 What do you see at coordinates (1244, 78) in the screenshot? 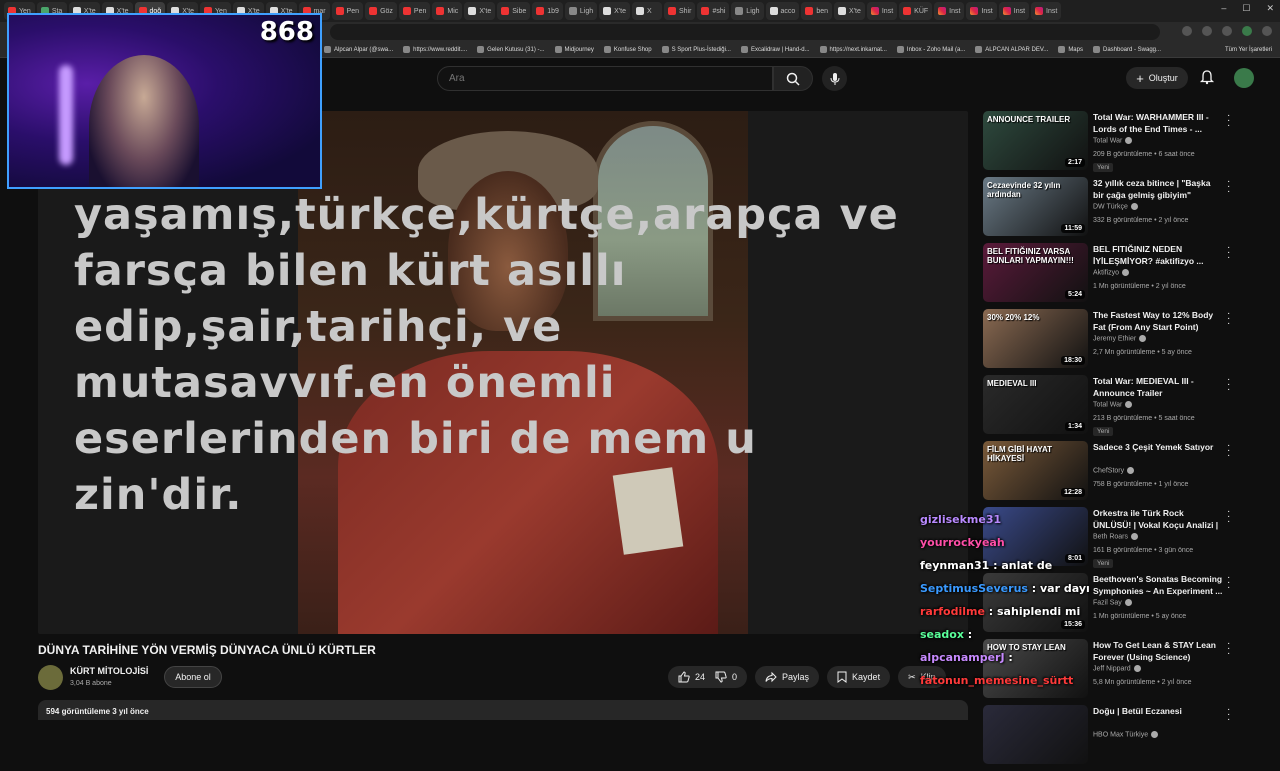
I see `user-avatar` at bounding box center [1244, 78].